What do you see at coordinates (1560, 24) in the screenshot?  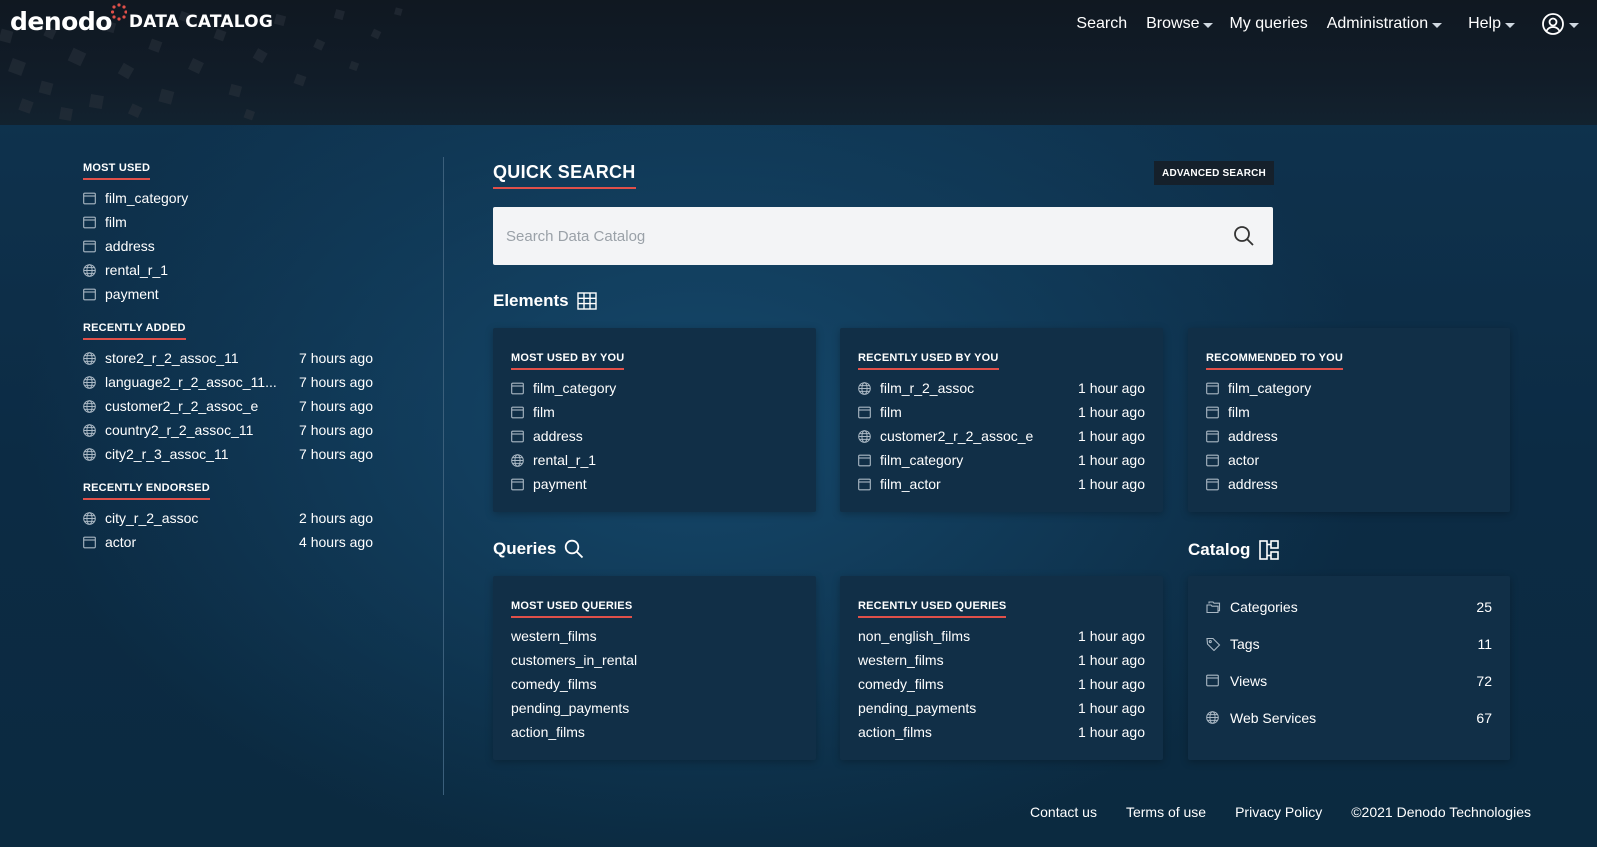 I see `user-menu` at bounding box center [1560, 24].